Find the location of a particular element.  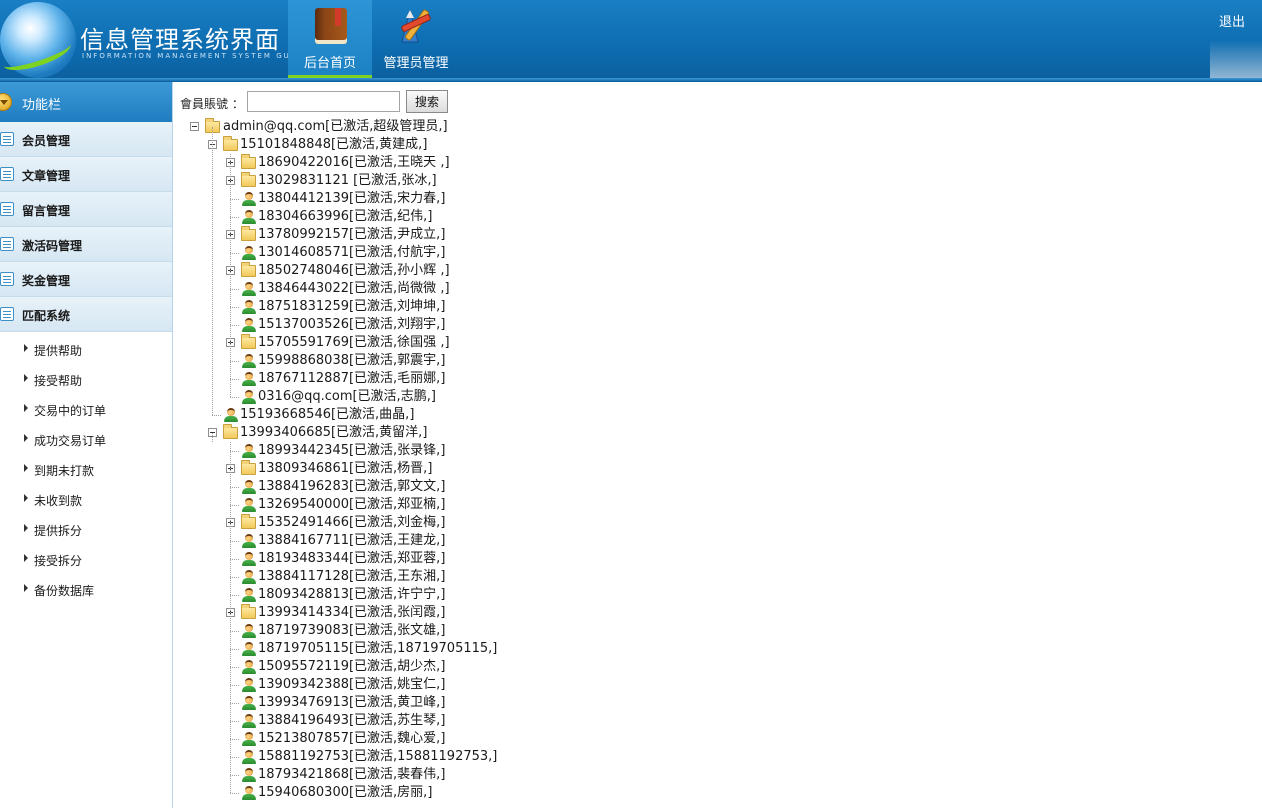

sidebar-submenu-item: 接受帮助 is located at coordinates (86, 379).